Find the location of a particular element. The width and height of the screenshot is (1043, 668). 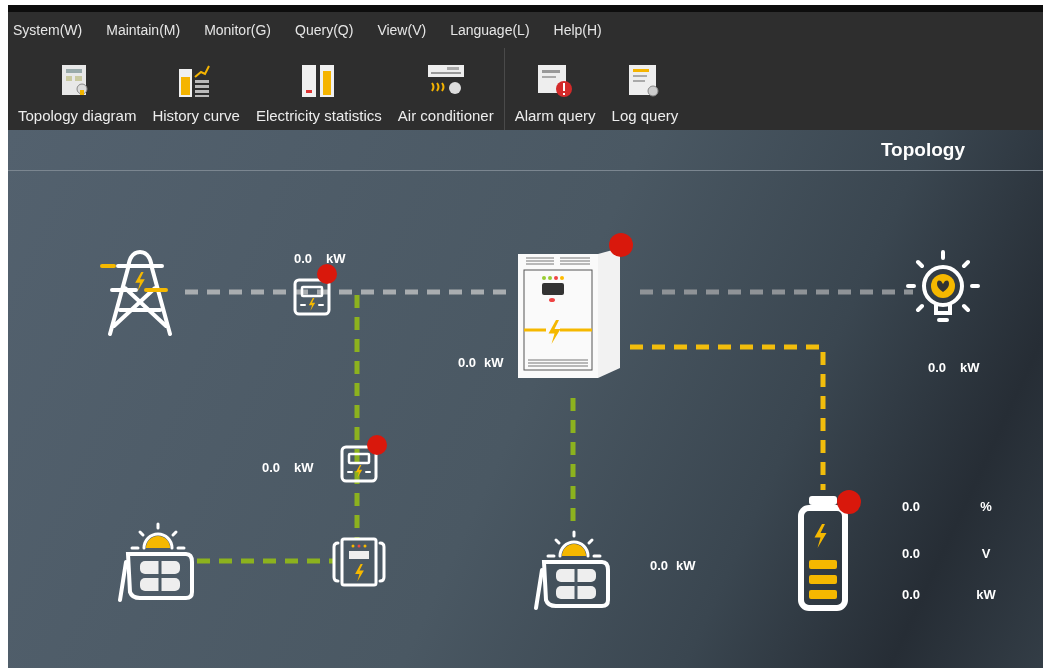

panel-title: Topology is located at coordinates (922, 149).